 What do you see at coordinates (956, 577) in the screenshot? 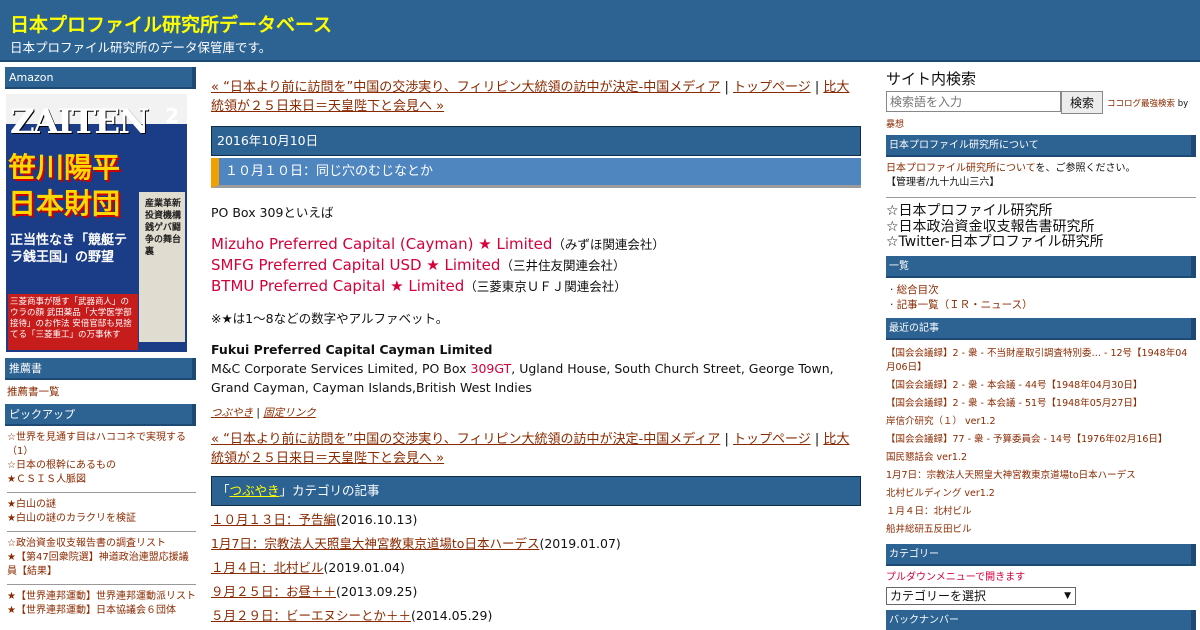
I see `category-note: プルダウンメニューで開きます` at bounding box center [956, 577].